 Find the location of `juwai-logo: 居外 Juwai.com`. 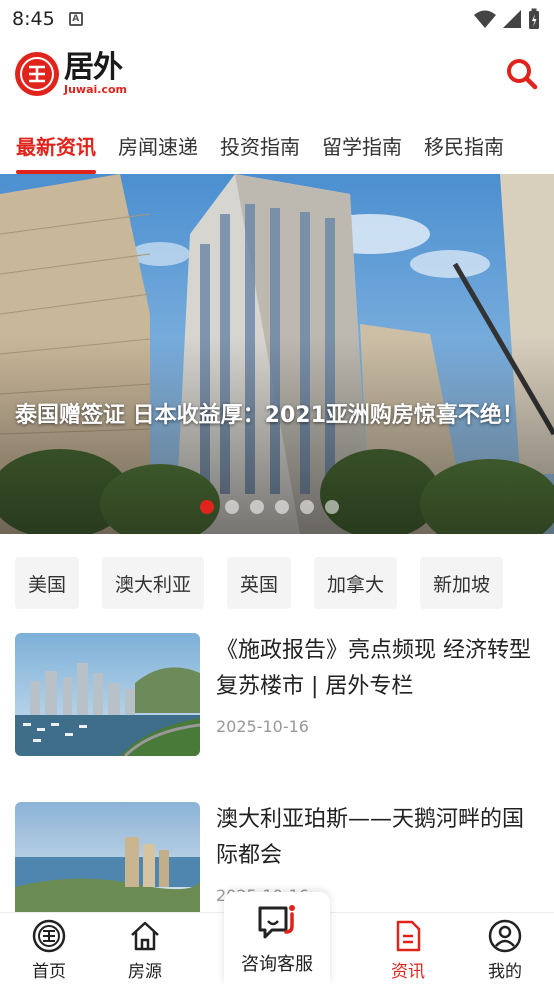

juwai-logo: 居外 Juwai.com is located at coordinates (71, 74).